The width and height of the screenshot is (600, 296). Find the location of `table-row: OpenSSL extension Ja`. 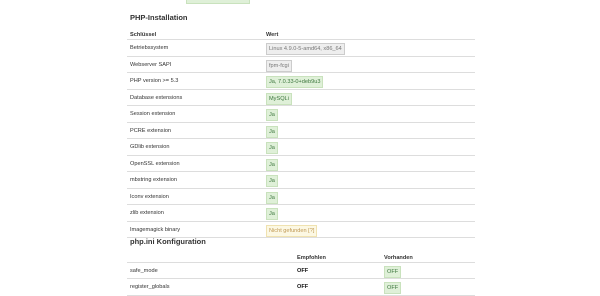

table-row: OpenSSL extension Ja is located at coordinates (301, 164).